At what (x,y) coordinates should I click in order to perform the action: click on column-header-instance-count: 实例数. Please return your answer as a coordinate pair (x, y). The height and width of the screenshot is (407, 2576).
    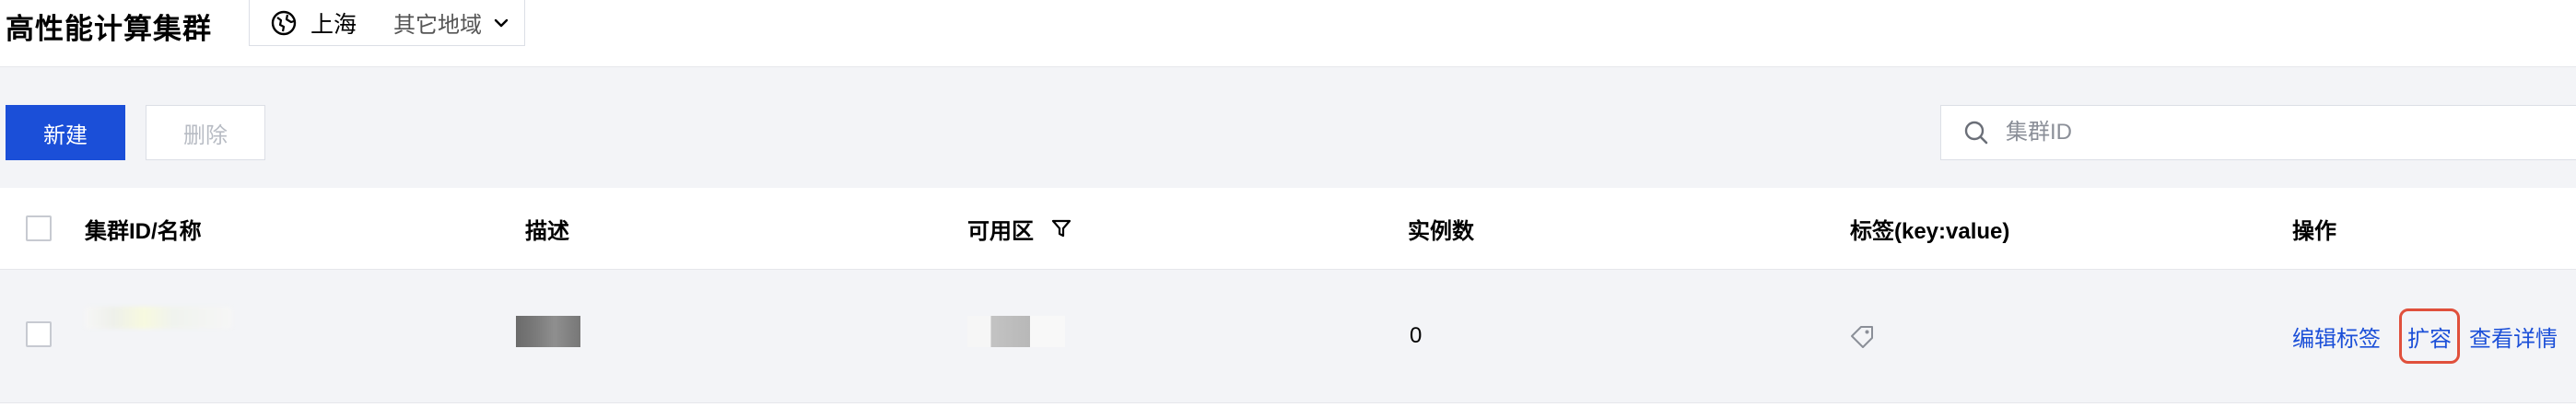
    Looking at the image, I should click on (1441, 231).